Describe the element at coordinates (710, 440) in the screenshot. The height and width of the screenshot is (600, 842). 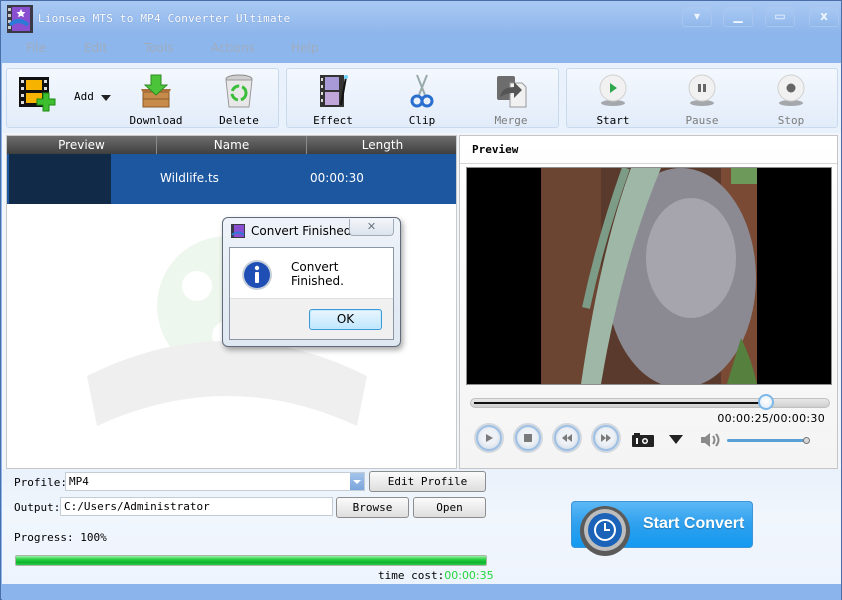
I see `volume-icon` at that location.